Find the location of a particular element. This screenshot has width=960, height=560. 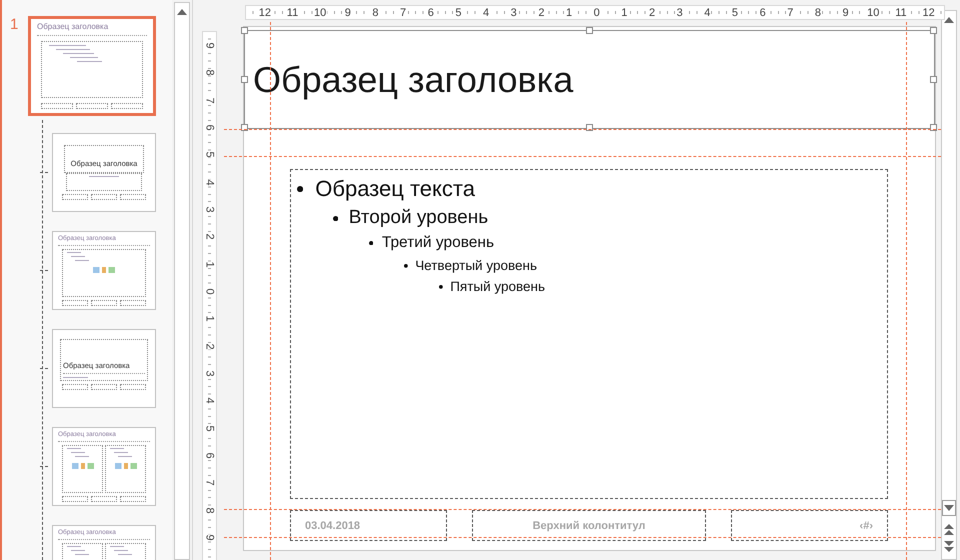

slide-number: 1 is located at coordinates (14, 24).